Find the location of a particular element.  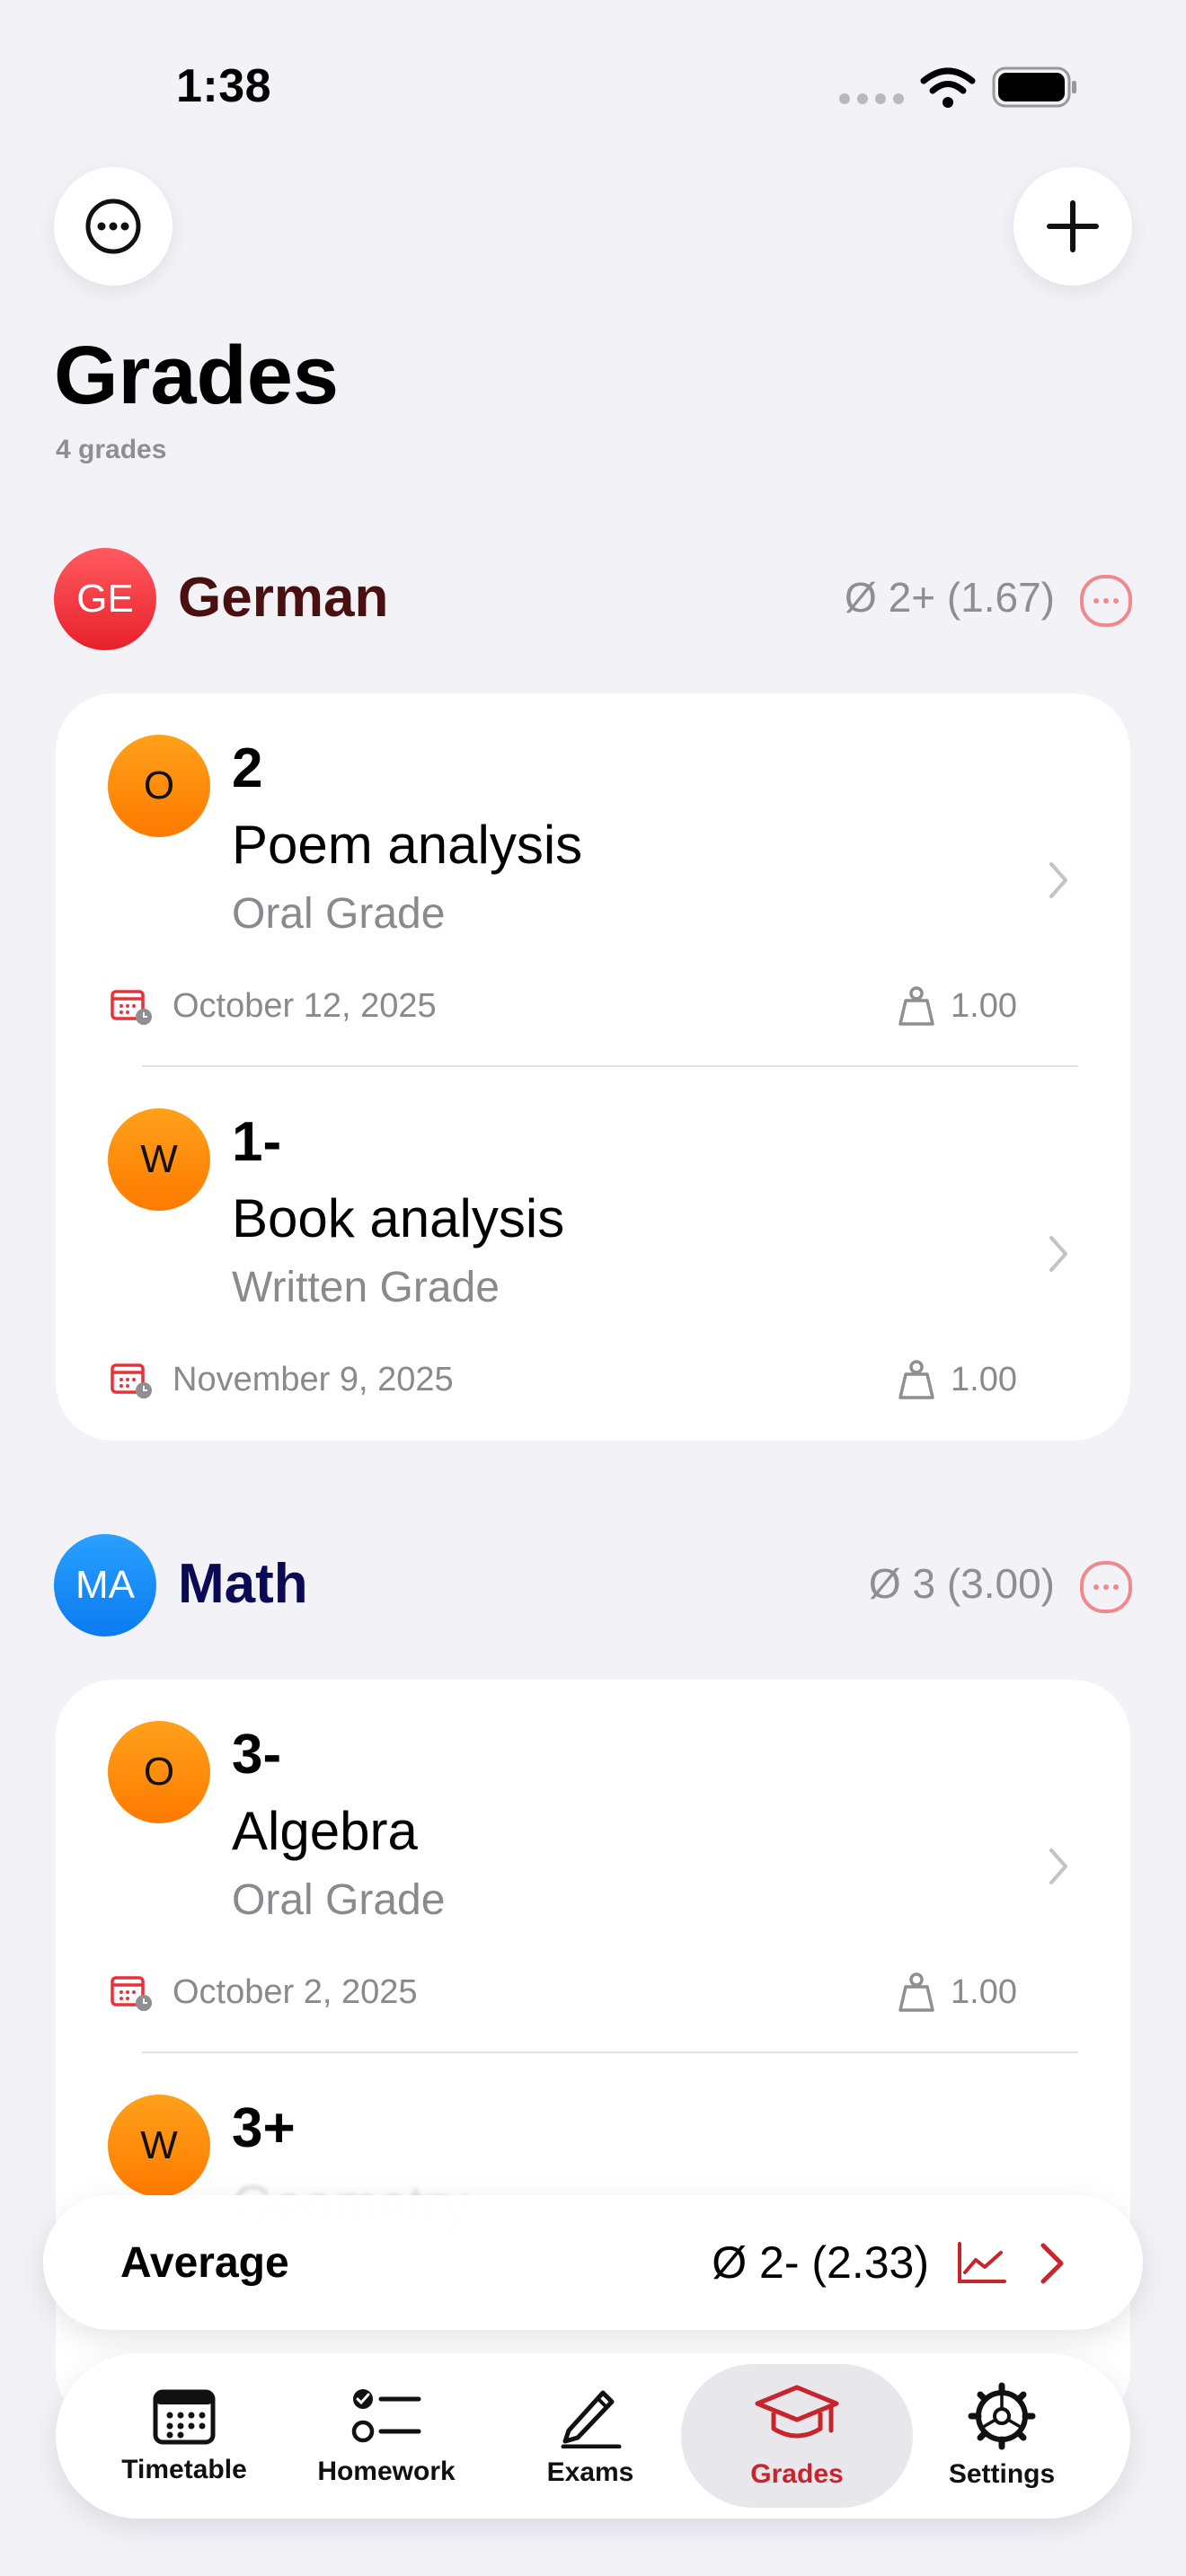

tab-grades: Grades is located at coordinates (797, 2436).